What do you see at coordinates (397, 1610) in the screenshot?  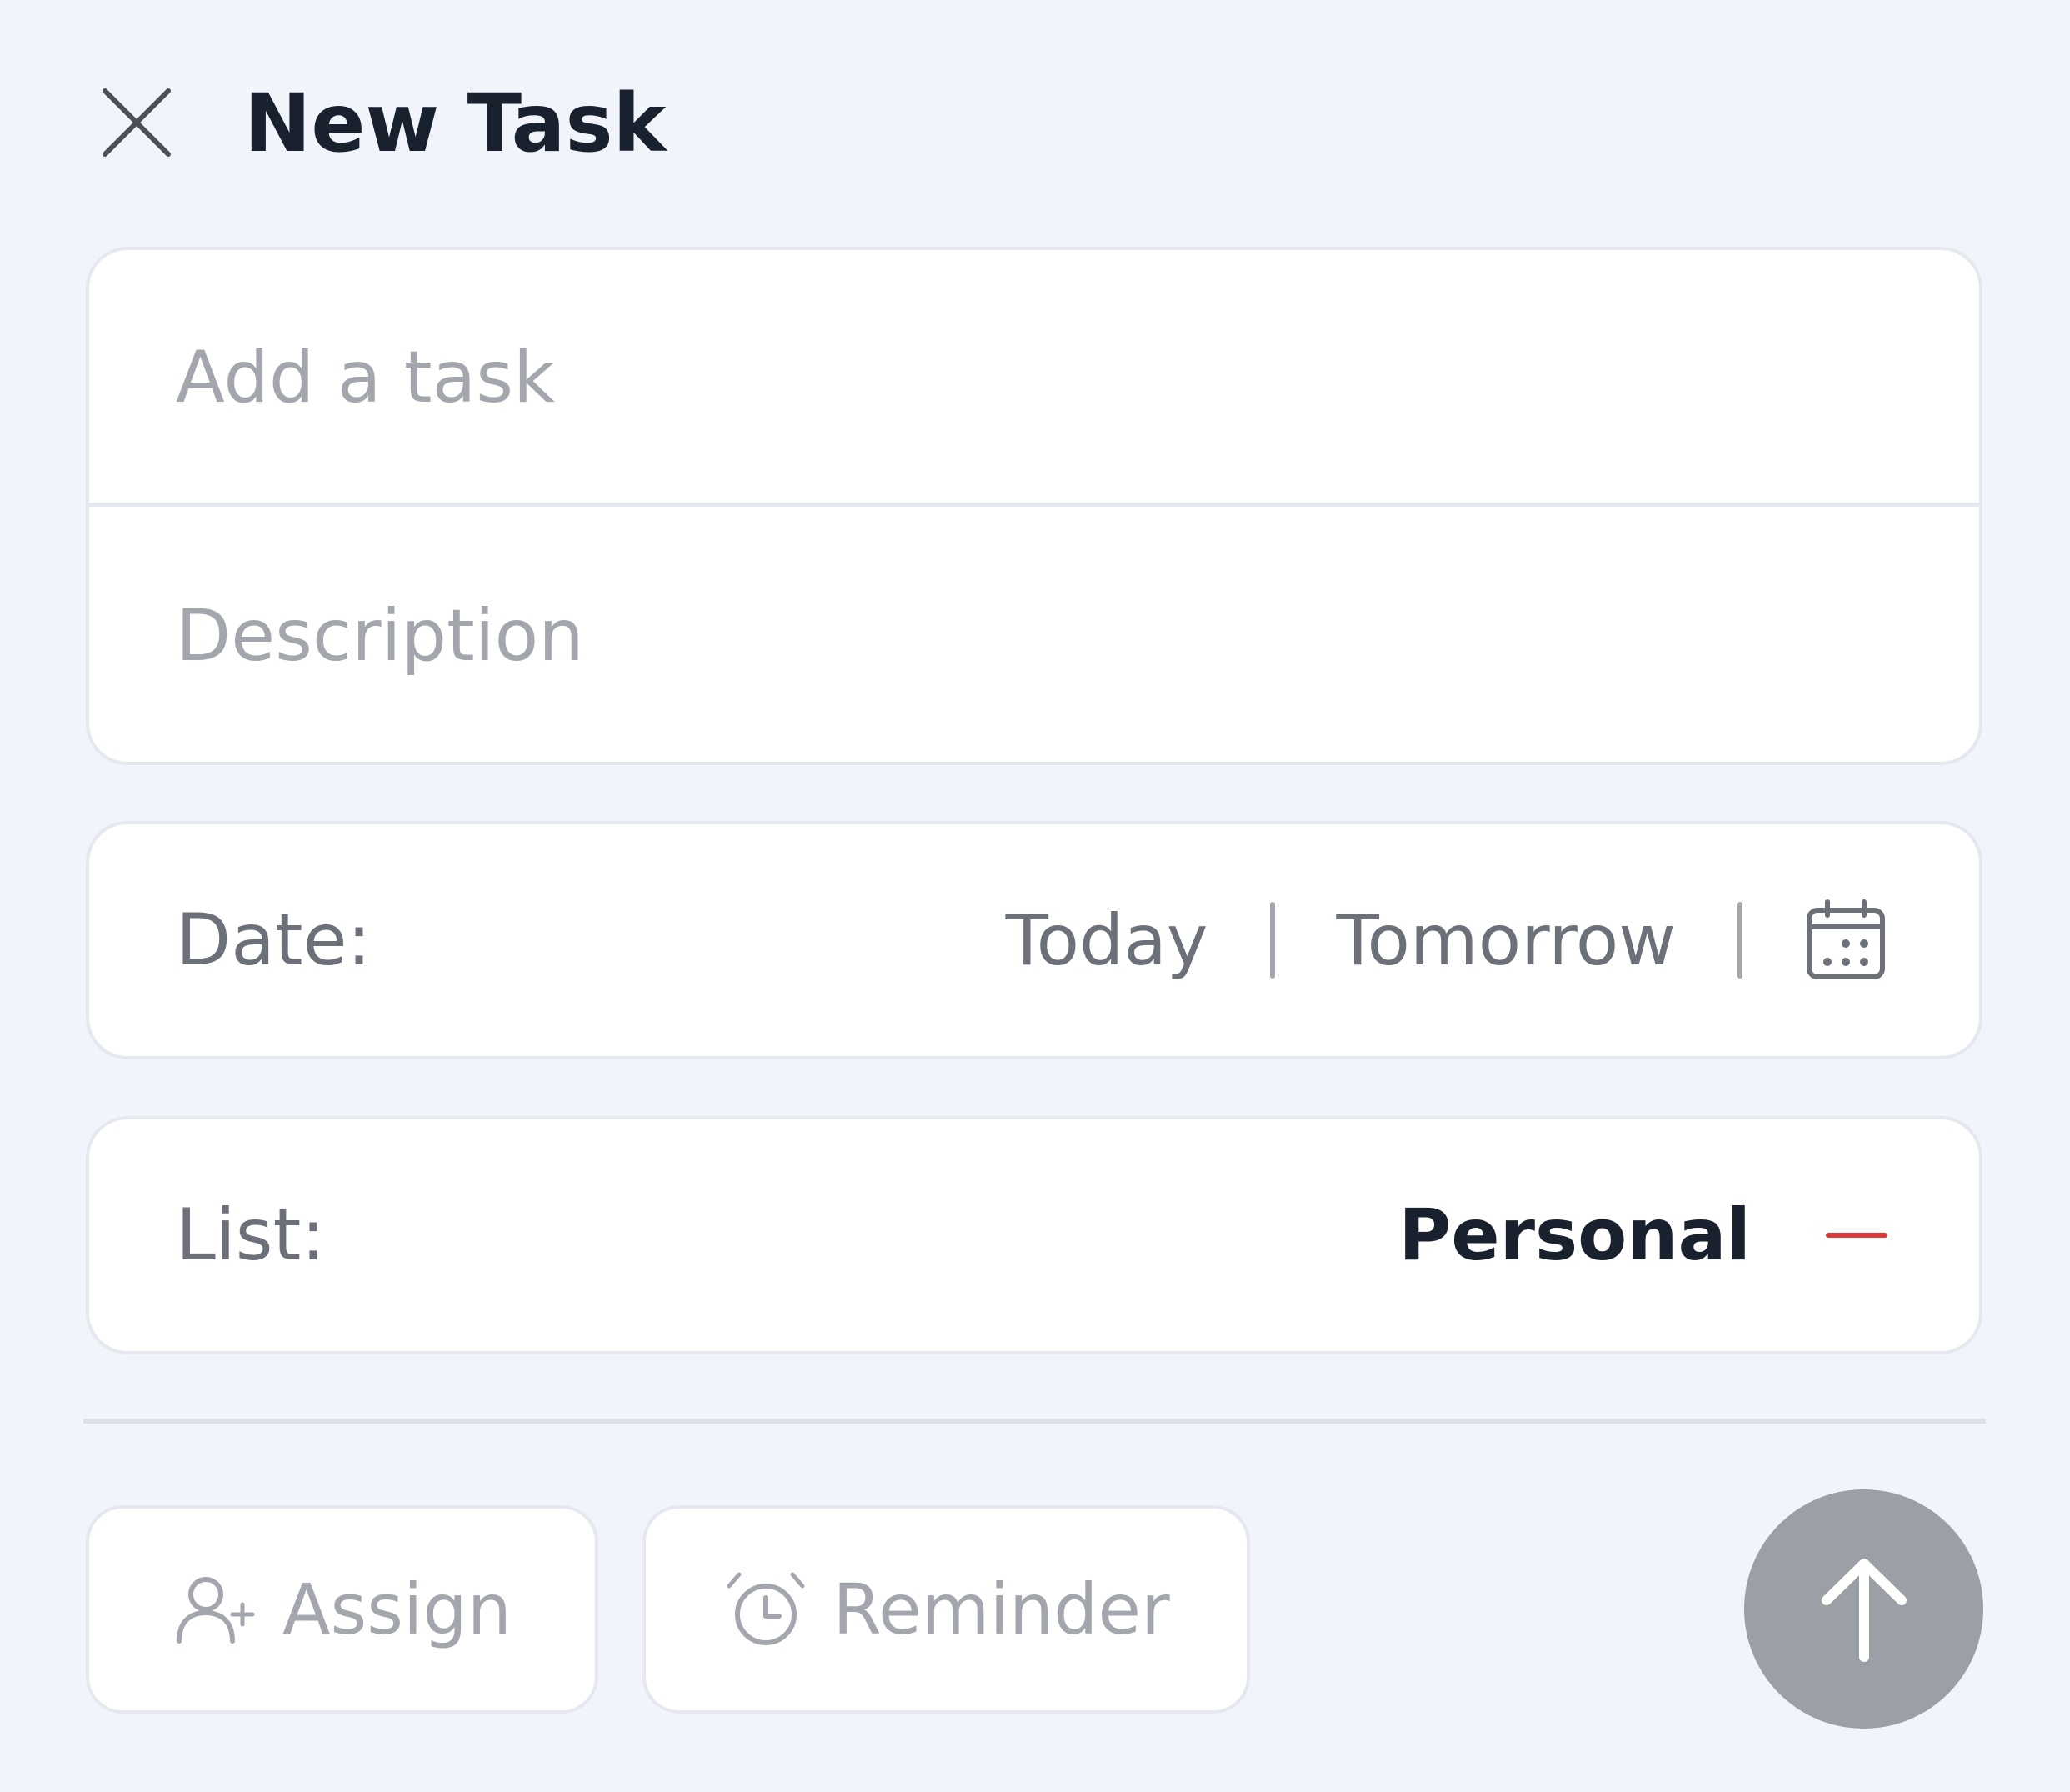 I see `assign-label: Assign` at bounding box center [397, 1610].